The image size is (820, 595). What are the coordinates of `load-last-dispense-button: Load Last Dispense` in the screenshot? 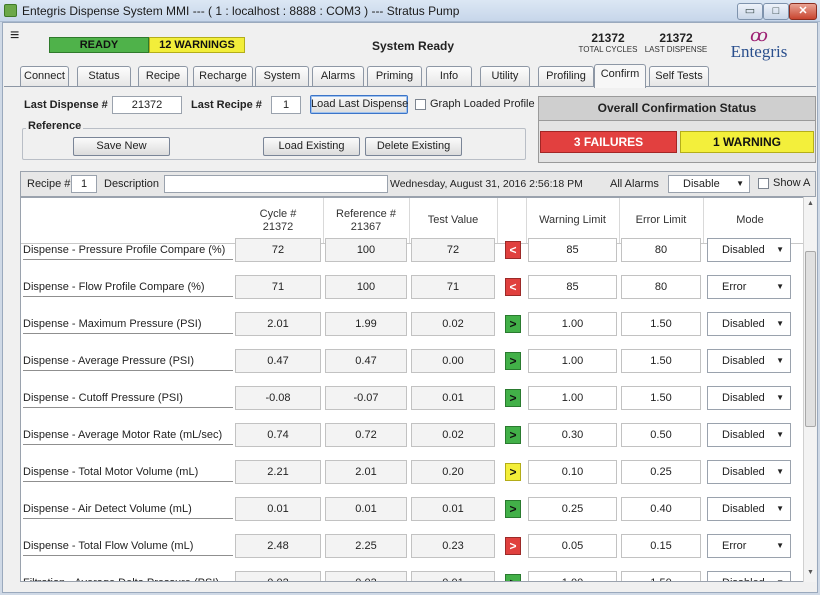 It's located at (359, 104).